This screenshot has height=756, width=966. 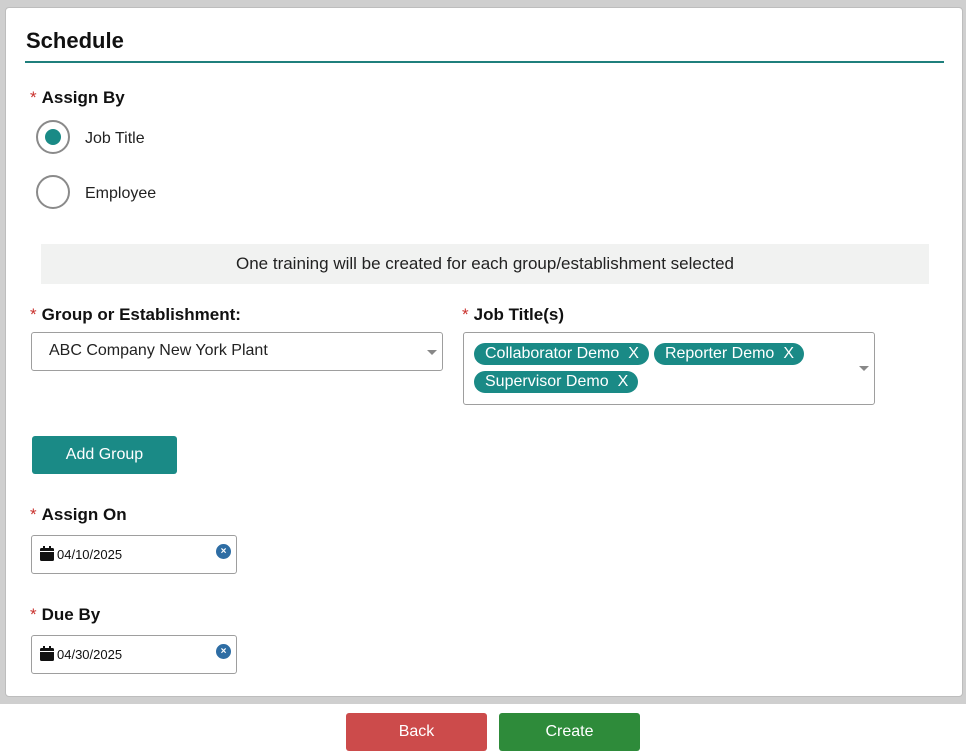 What do you see at coordinates (120, 194) in the screenshot?
I see `radio-employee-label: Employee` at bounding box center [120, 194].